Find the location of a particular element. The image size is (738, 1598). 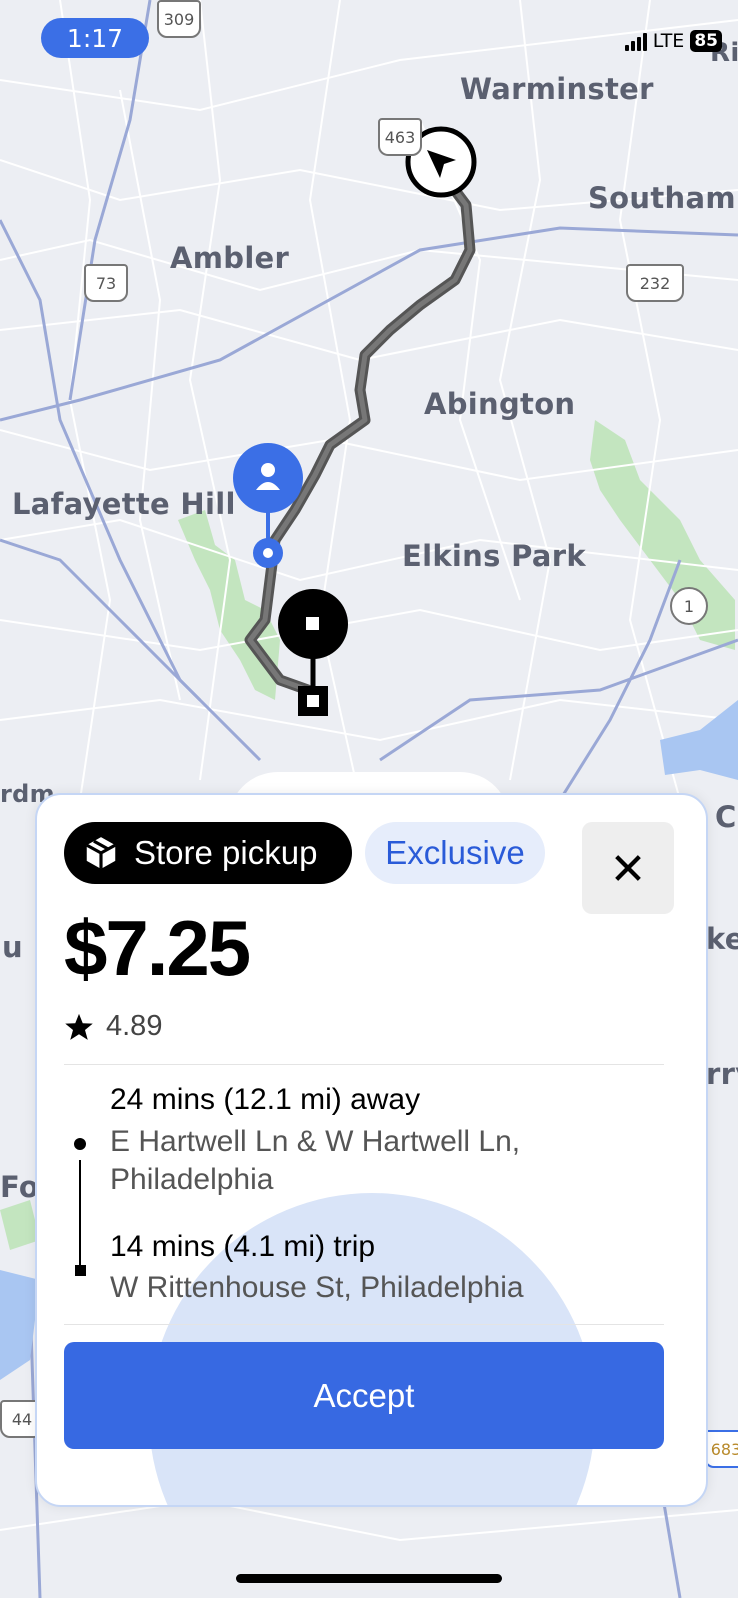

route-shield: 309 is located at coordinates (179, 19).